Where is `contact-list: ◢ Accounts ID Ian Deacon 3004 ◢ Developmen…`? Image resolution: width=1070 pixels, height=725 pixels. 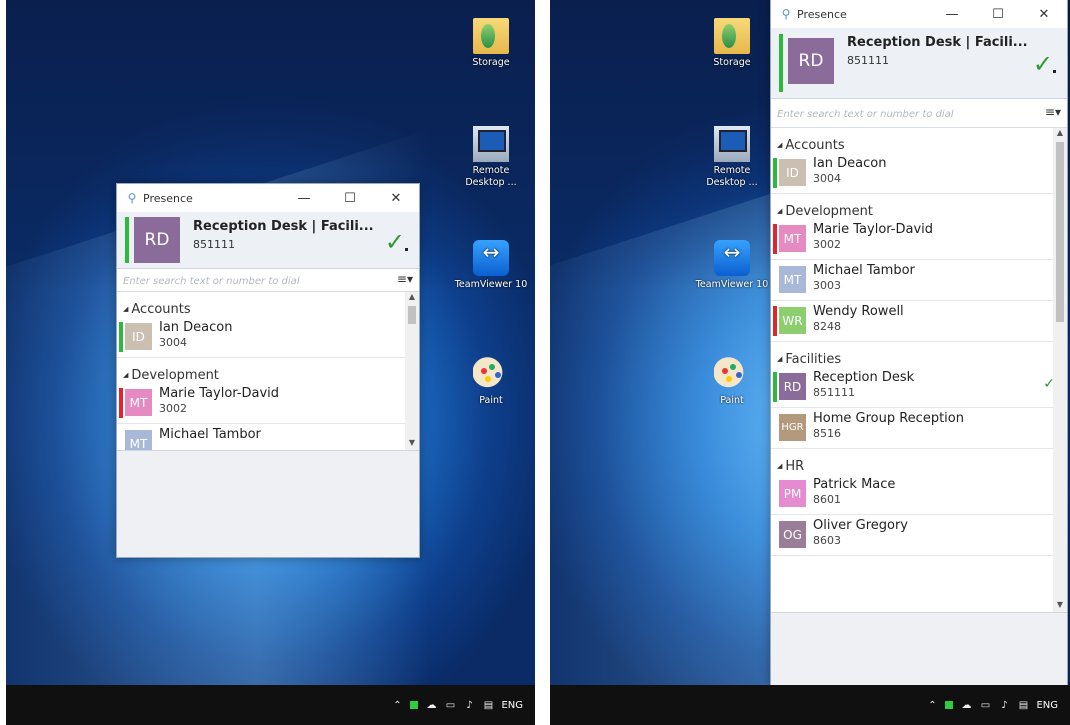 contact-list: ◢ Accounts ID Ian Deacon 3004 ◢ Developmen… is located at coordinates (268, 371).